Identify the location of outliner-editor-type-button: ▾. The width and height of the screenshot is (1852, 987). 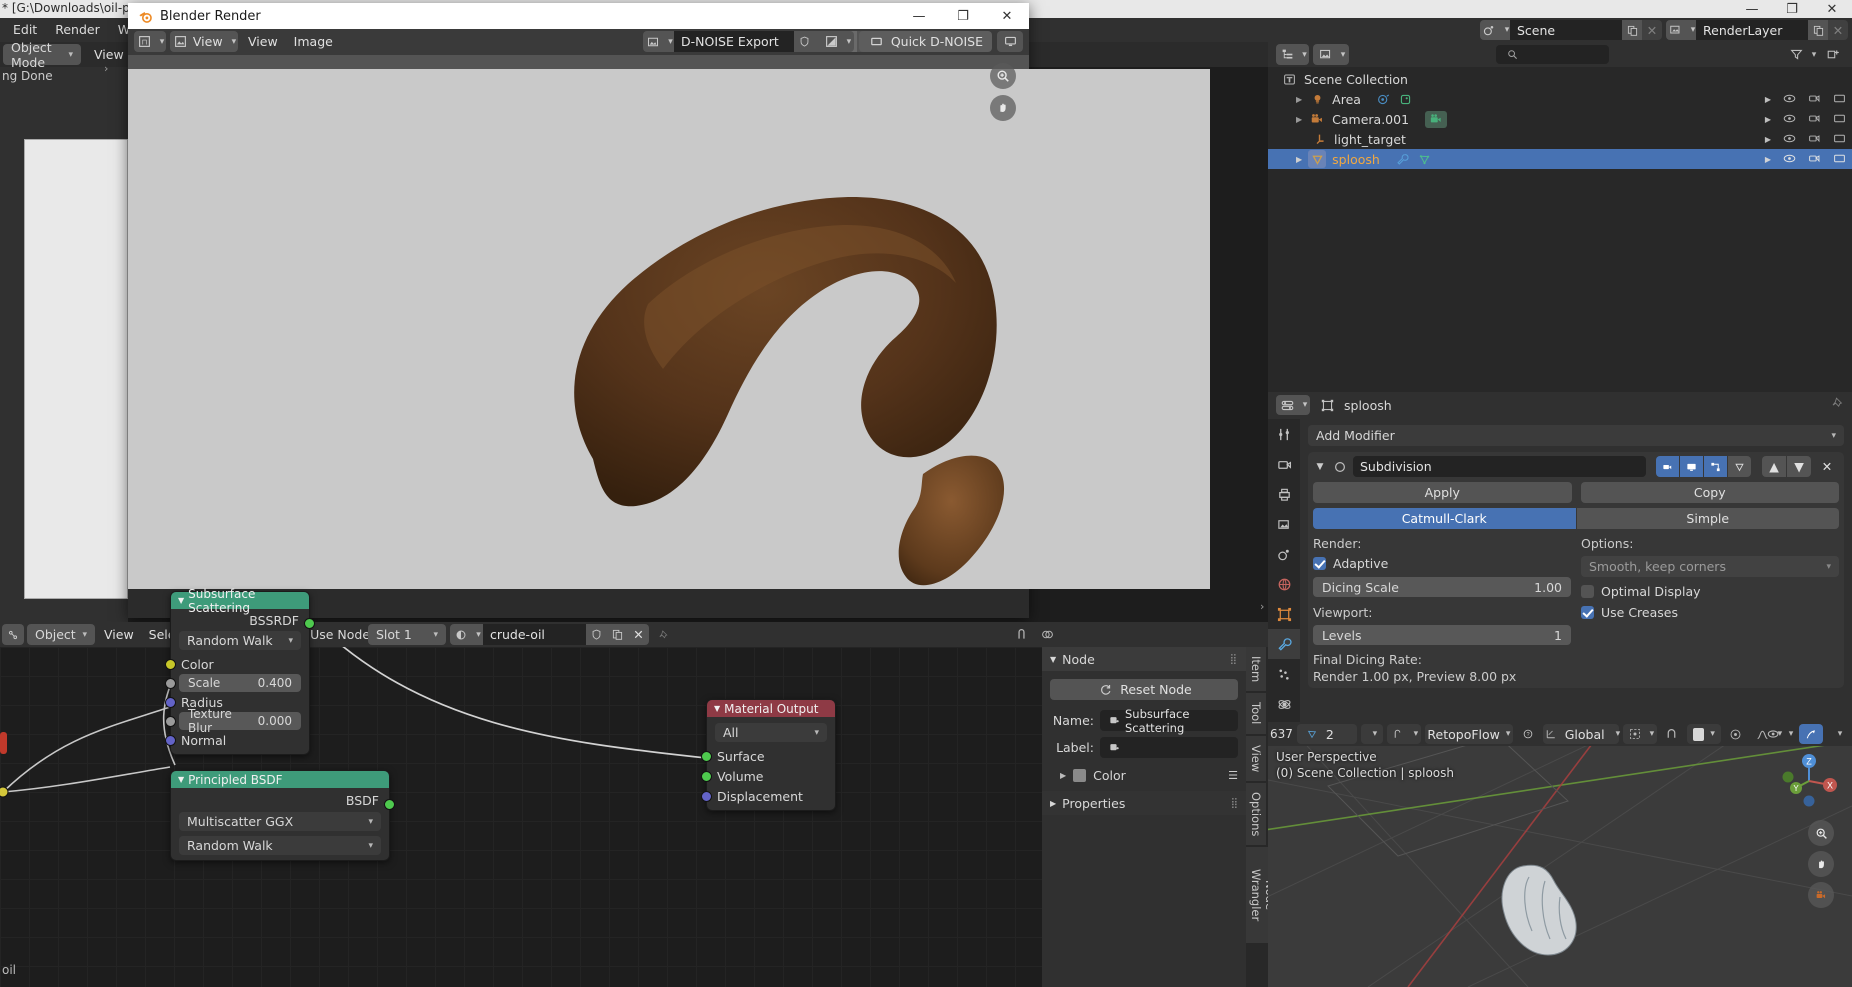
(1292, 54).